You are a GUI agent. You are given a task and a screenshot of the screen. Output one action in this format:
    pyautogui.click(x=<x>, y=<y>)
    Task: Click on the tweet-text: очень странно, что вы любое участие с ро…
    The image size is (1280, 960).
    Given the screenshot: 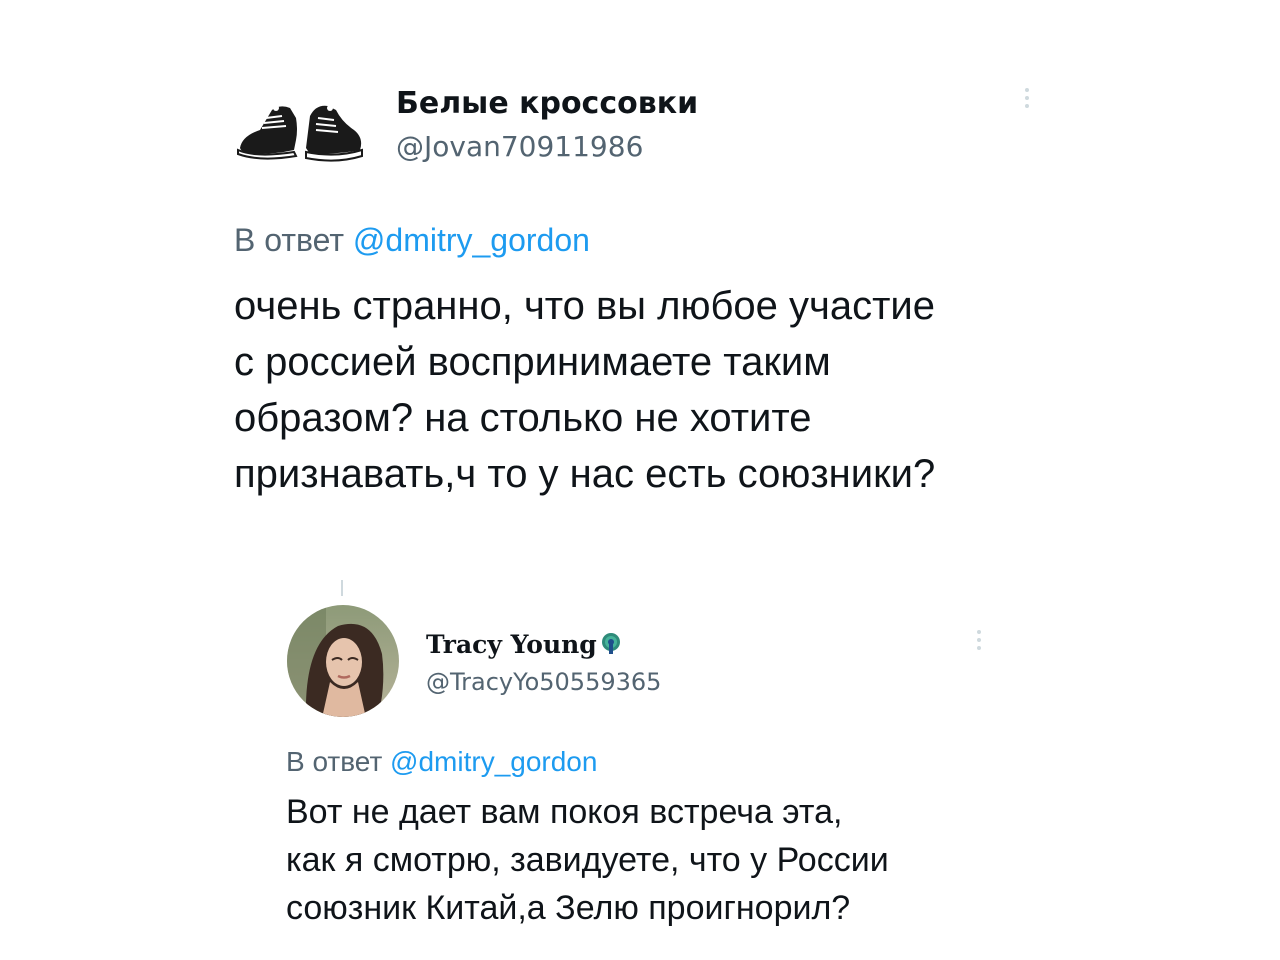 What is the action you would take?
    pyautogui.click(x=584, y=390)
    